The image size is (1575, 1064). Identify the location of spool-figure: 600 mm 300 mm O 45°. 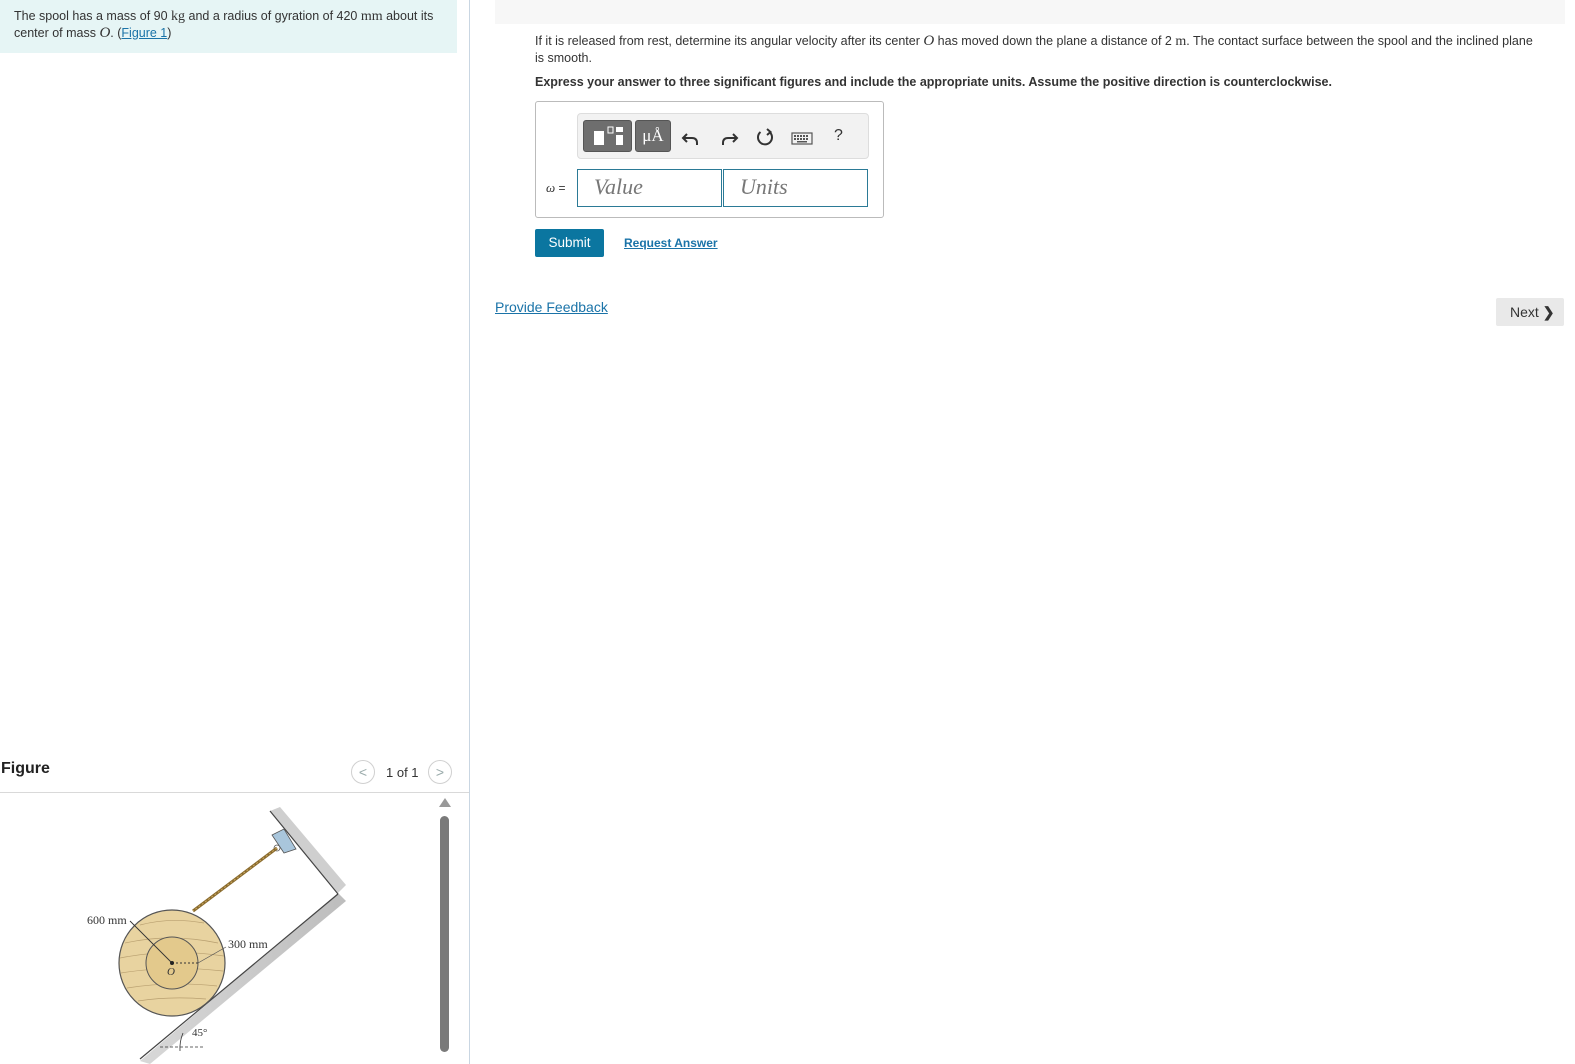
(216, 935).